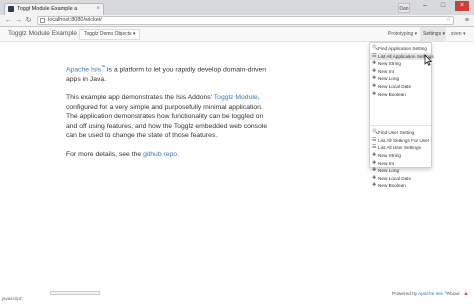 The image size is (474, 304). I want to click on browser-status-text: javascript:;, so click(13, 298).